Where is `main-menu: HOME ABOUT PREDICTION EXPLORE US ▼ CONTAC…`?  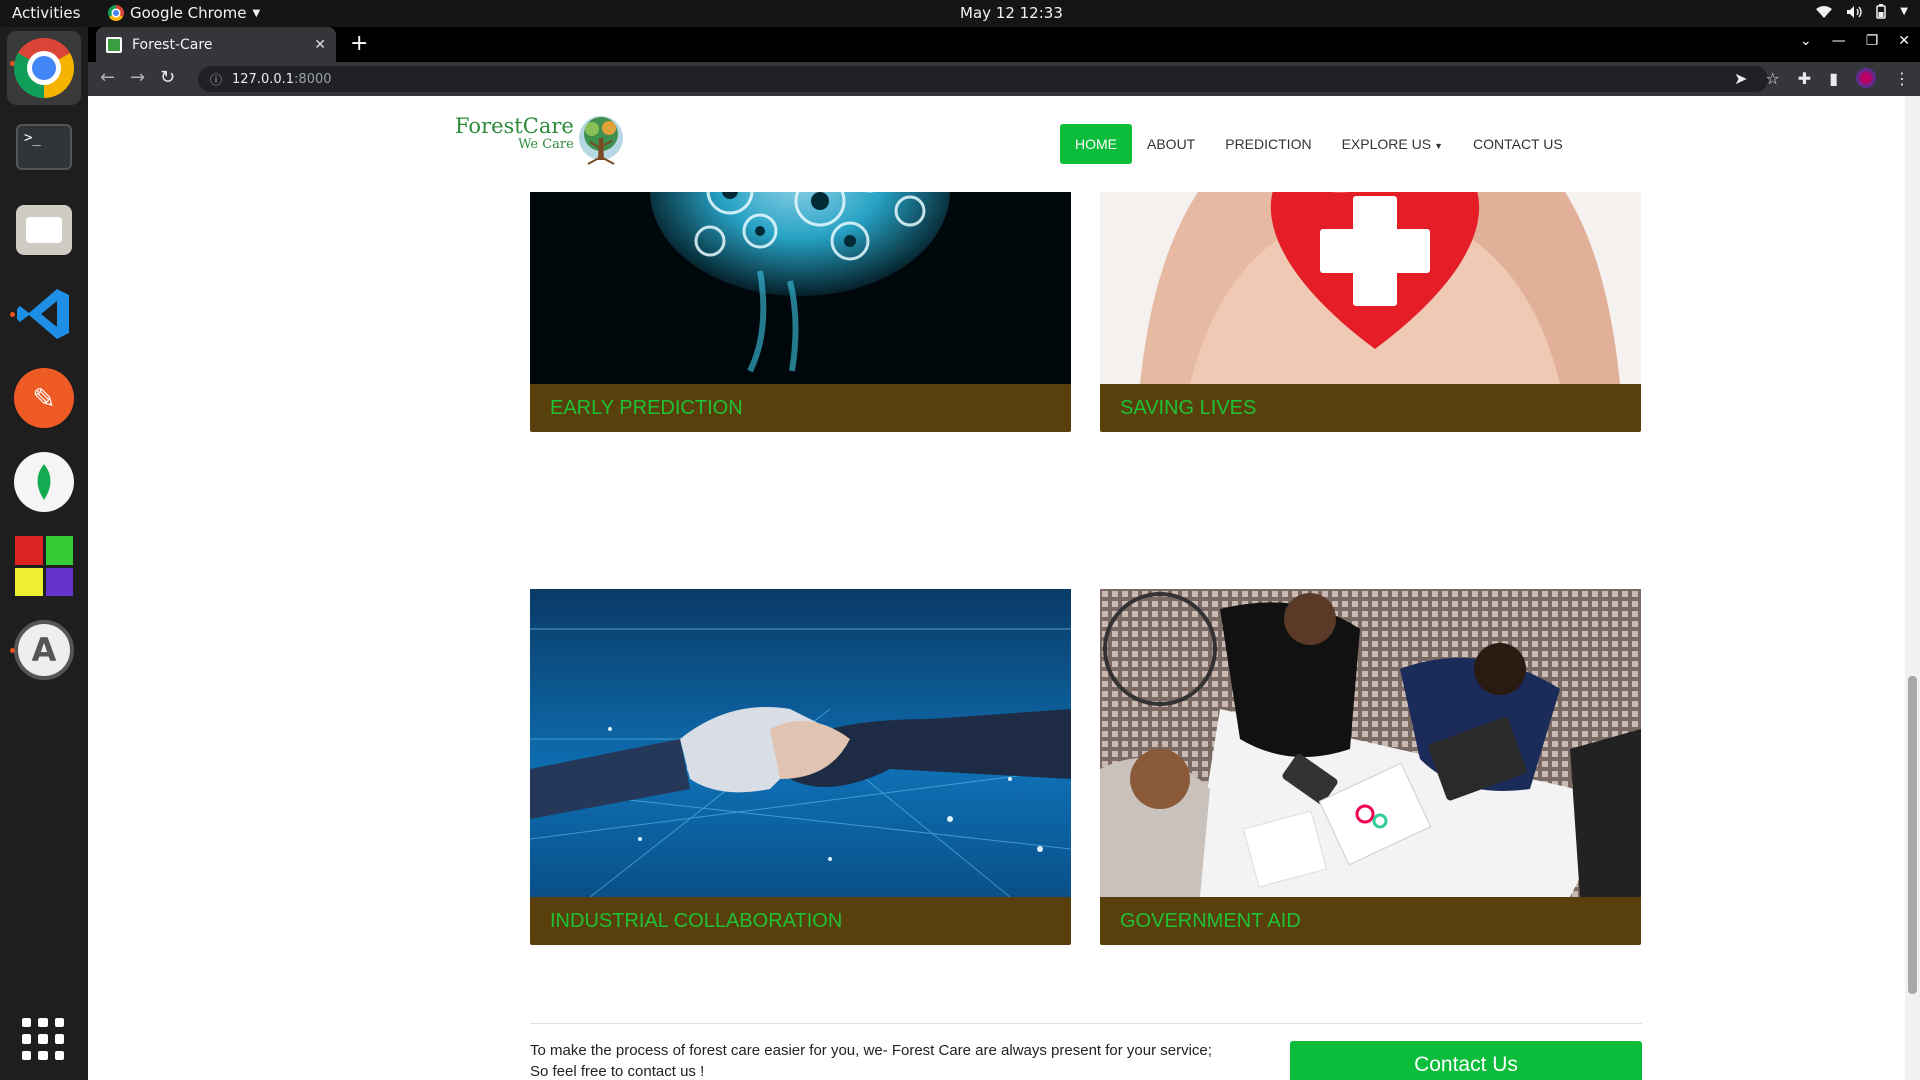
main-menu: HOME ABOUT PREDICTION EXPLORE US ▼ CONTAC… is located at coordinates (1319, 144).